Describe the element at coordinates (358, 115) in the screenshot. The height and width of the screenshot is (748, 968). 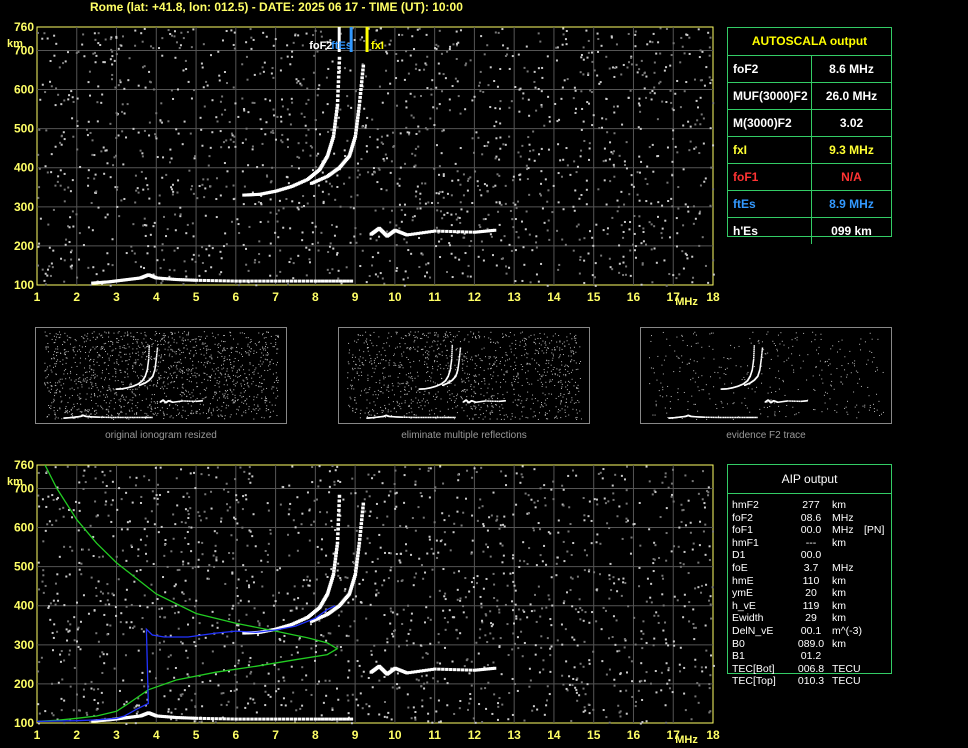
I see `trace-point-x-trace` at that location.